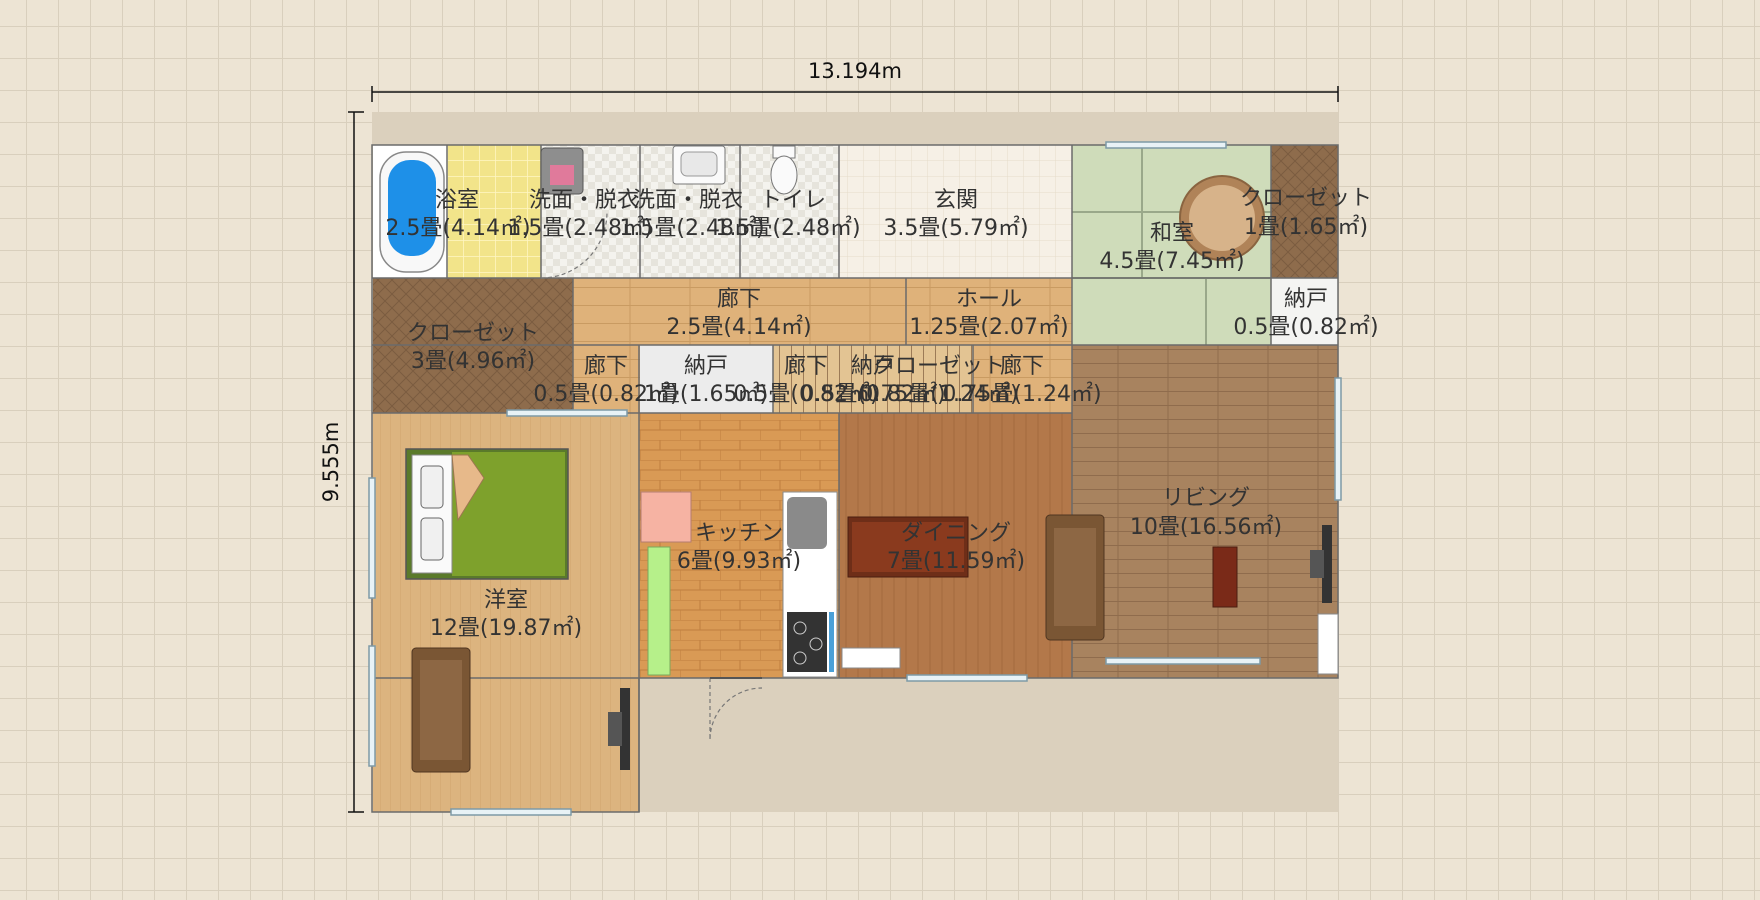 This screenshot has height=900, width=1760. I want to click on room-floor-closet-tr, so click(1304, 211).